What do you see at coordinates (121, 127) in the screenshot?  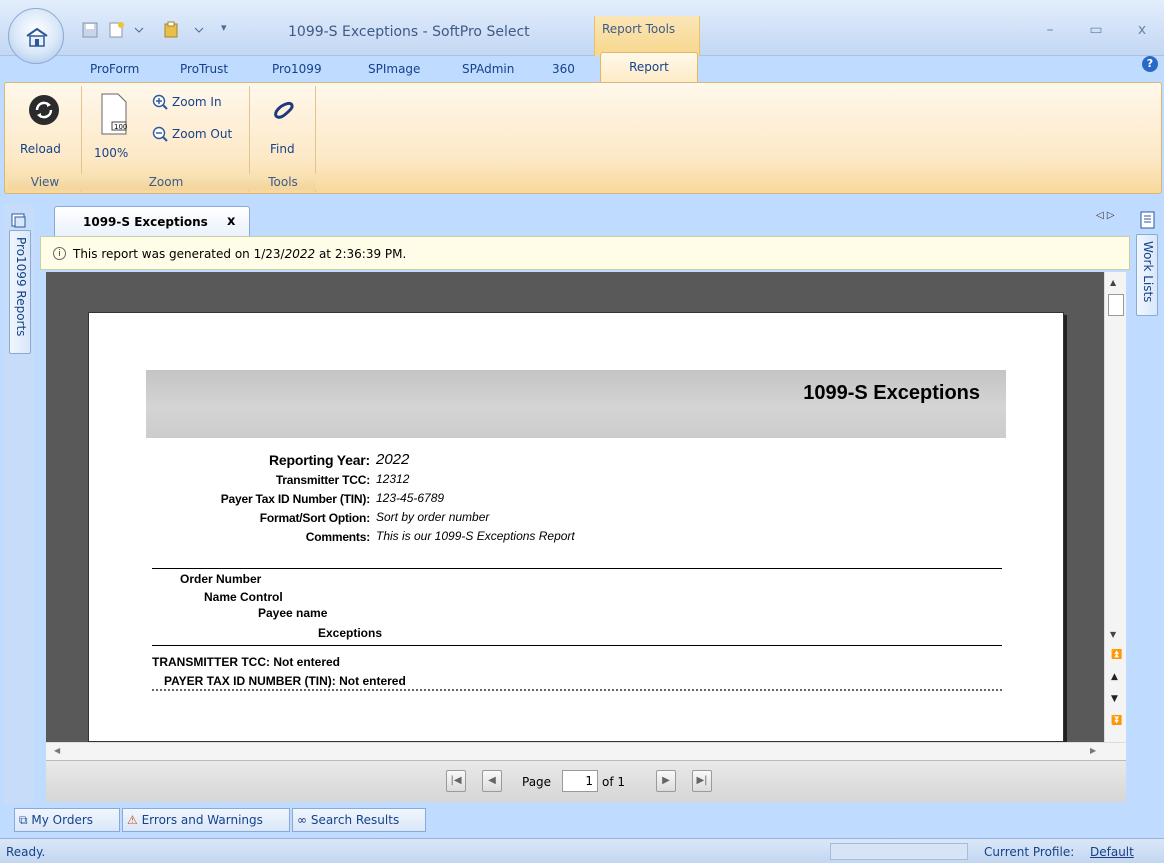 I see `zoom-icon-text: 100` at bounding box center [121, 127].